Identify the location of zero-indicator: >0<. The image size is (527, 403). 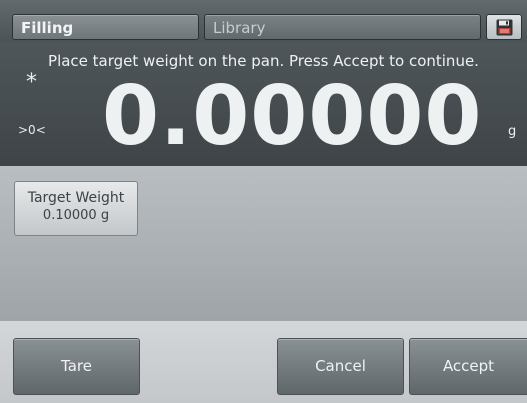
(32, 130).